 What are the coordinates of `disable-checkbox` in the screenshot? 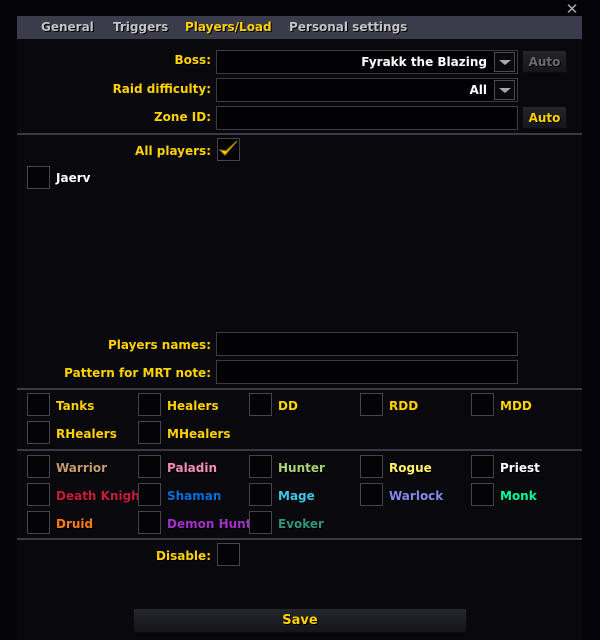 It's located at (228, 554).